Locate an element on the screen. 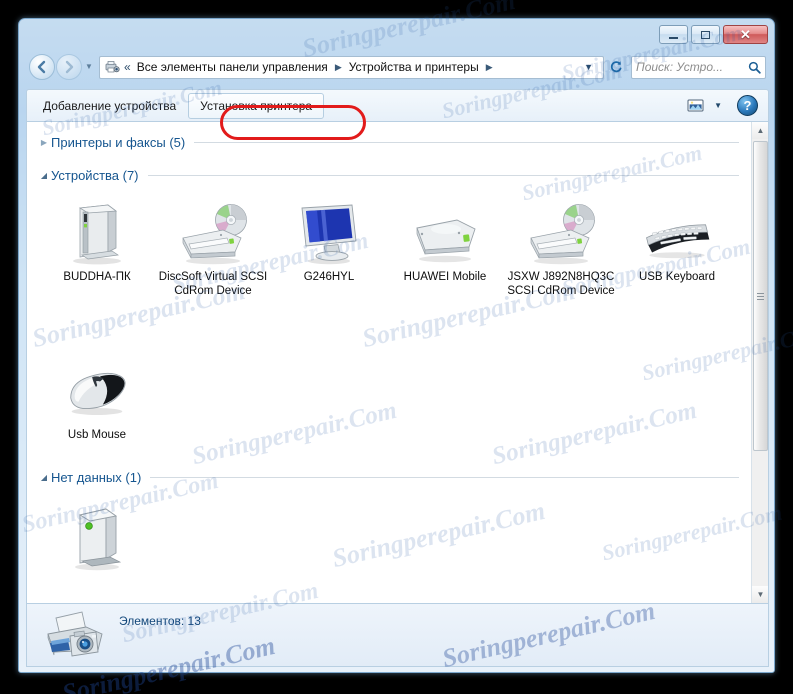 Image resolution: width=793 pixels, height=694 pixels. device-tile-monitor: G246HYL is located at coordinates (329, 250).